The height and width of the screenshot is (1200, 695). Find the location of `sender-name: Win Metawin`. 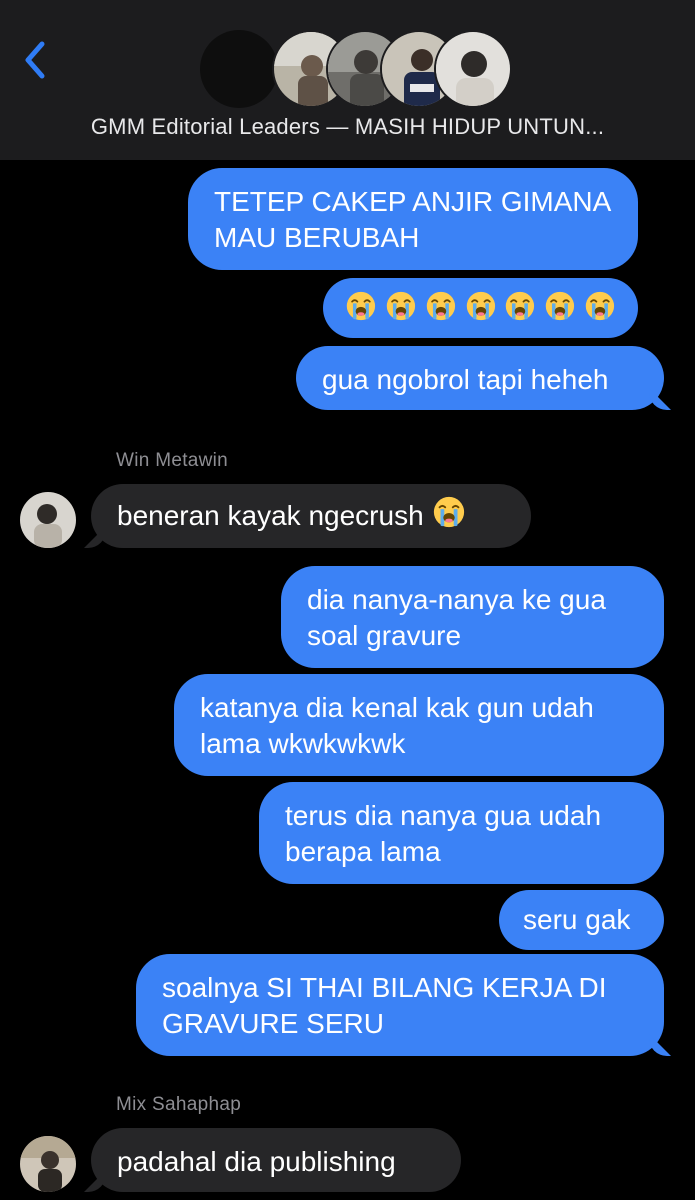

sender-name: Win Metawin is located at coordinates (172, 460).